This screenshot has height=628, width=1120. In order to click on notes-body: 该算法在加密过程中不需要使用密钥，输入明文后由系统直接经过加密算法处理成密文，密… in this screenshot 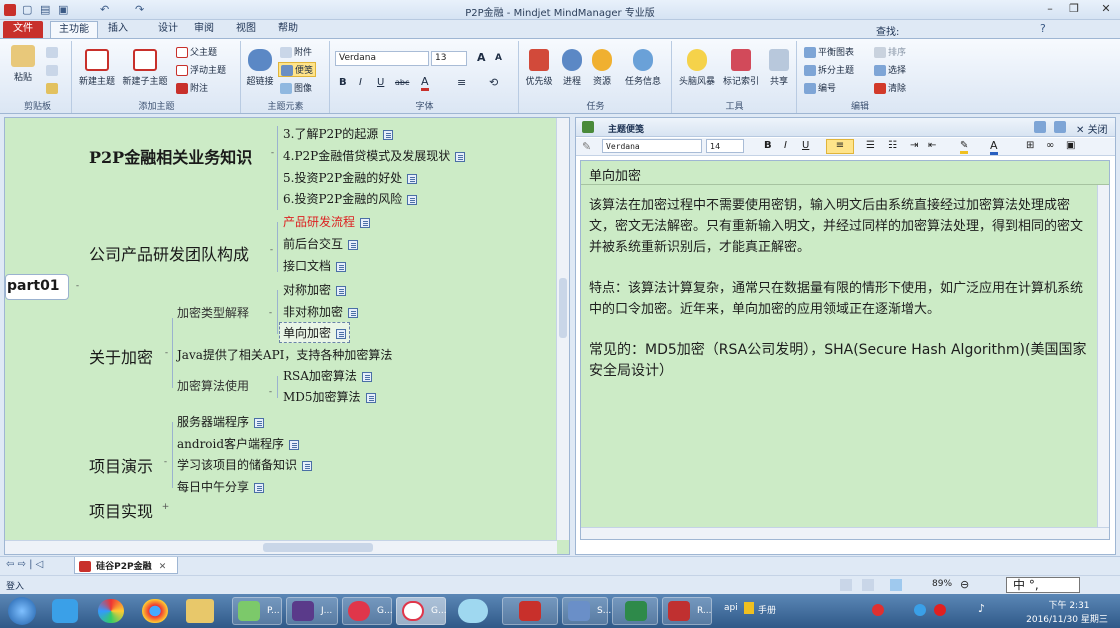, I will do `click(838, 288)`.